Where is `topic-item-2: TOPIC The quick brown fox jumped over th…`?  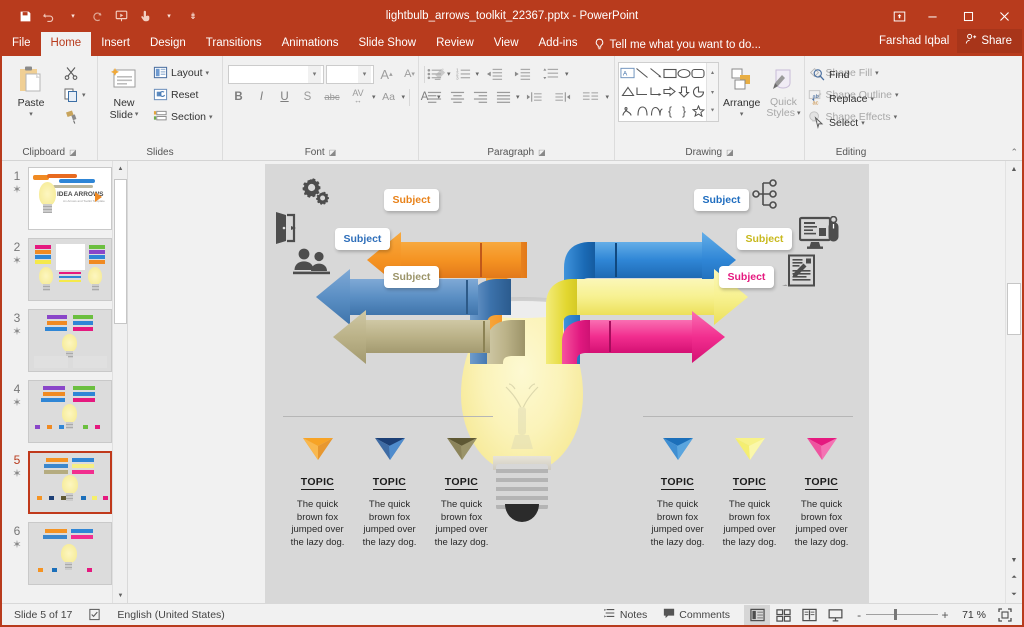 topic-item-2: TOPIC The quick brown fox jumped over th… is located at coordinates (390, 493).